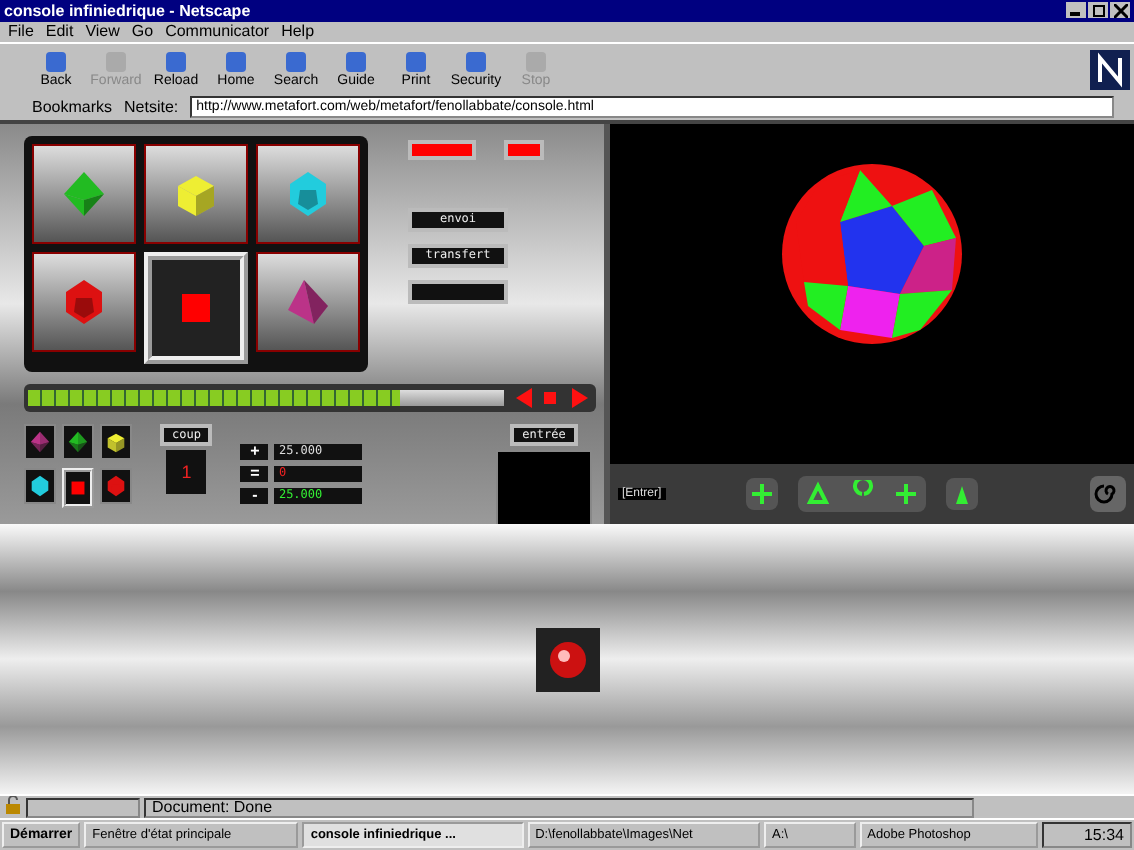 Image resolution: width=1134 pixels, height=850 pixels. Describe the element at coordinates (298, 31) in the screenshot. I see `menu-item: Help` at that location.